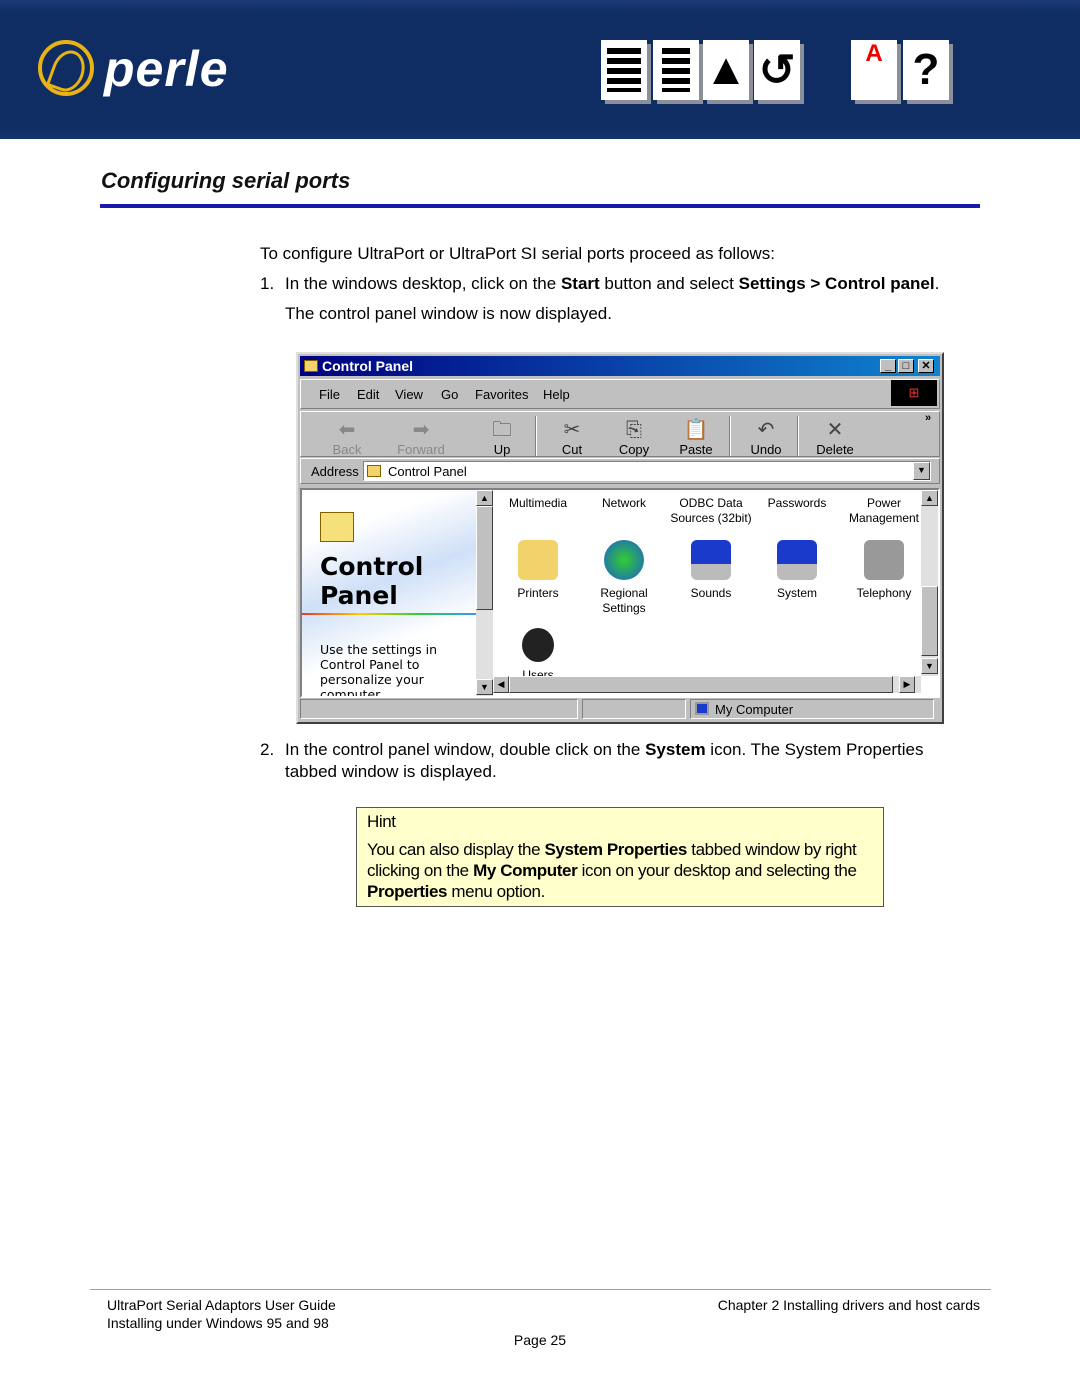  Describe the element at coordinates (389, 614) in the screenshot. I see `color-divider` at that location.